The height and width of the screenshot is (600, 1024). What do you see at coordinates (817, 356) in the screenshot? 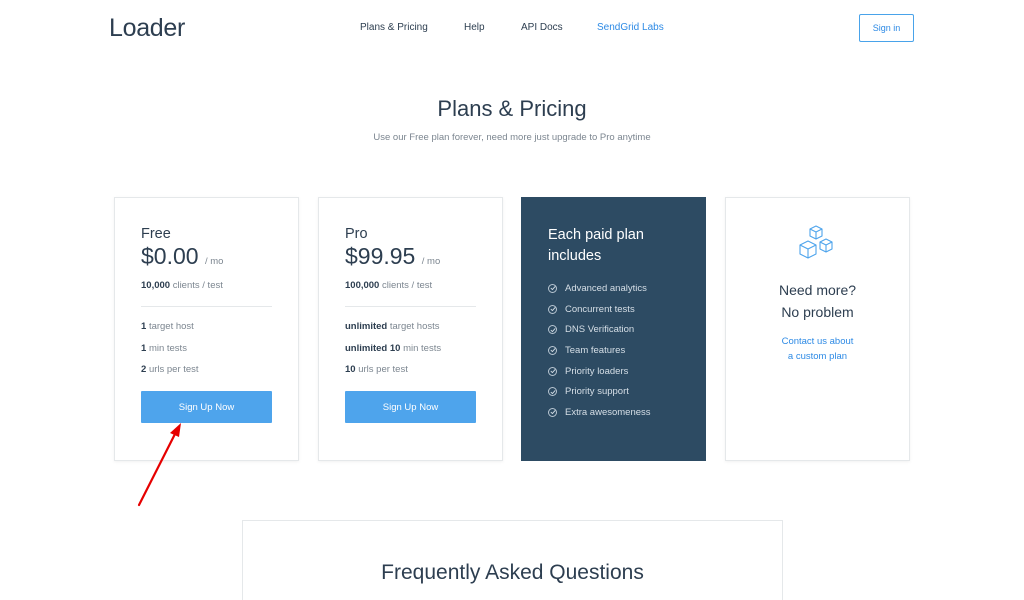
I see `contact-link-line2: a custom plan` at bounding box center [817, 356].